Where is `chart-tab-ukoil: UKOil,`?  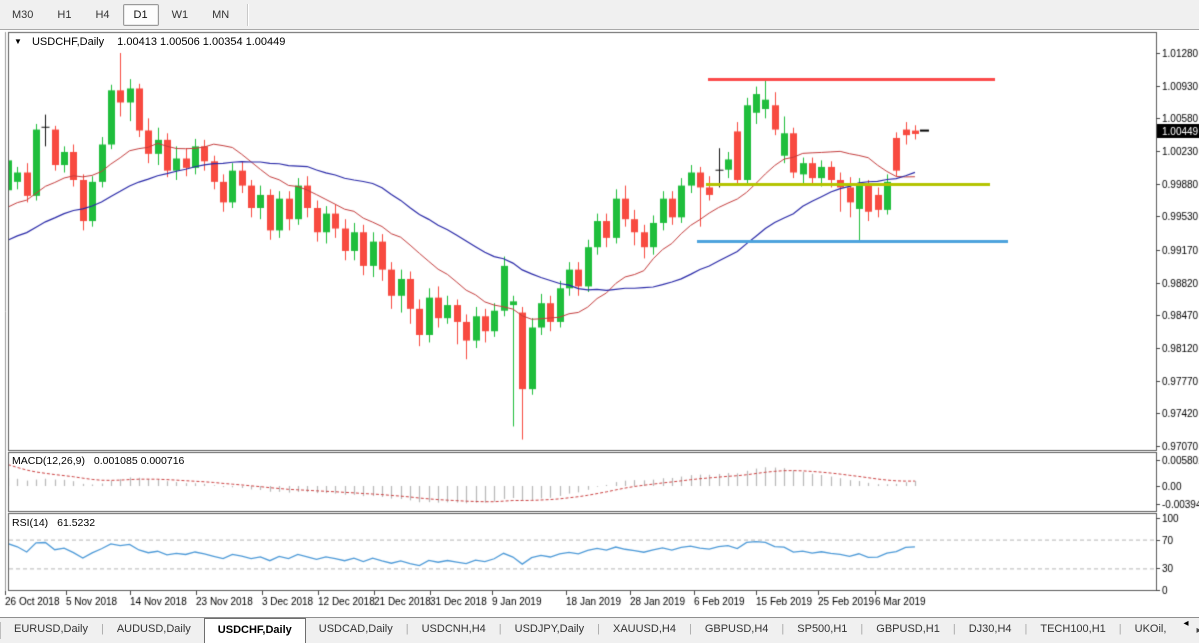
chart-tab-ukoil: UKOil, is located at coordinates (1151, 630).